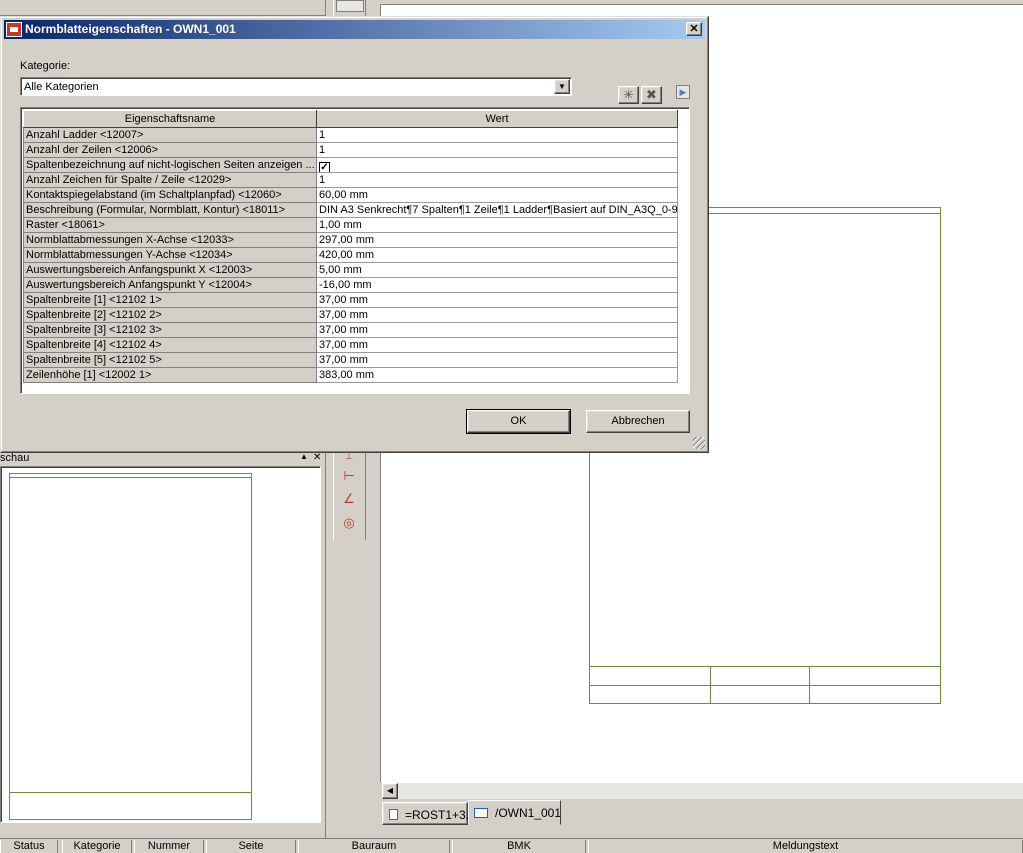 Image resolution: width=1023 pixels, height=853 pixels. What do you see at coordinates (349, 476) in the screenshot?
I see `tool-dimension-icon: ⊢` at bounding box center [349, 476].